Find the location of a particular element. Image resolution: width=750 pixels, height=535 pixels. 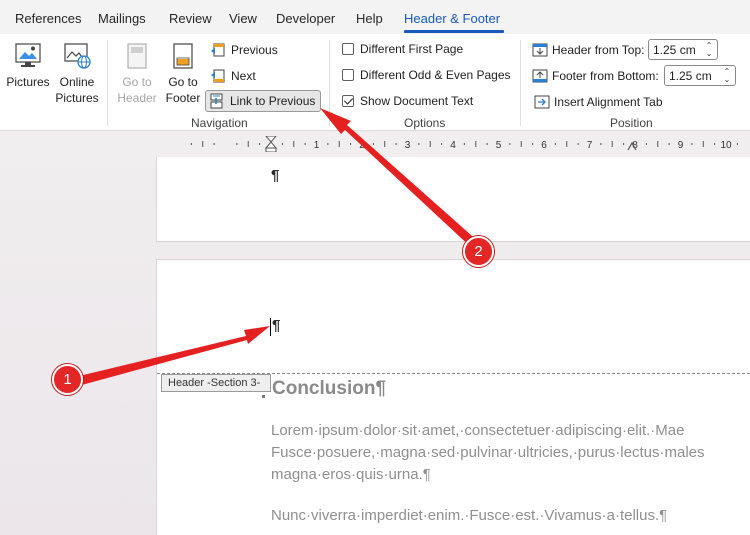

link-to-previous-icon is located at coordinates (217, 101).